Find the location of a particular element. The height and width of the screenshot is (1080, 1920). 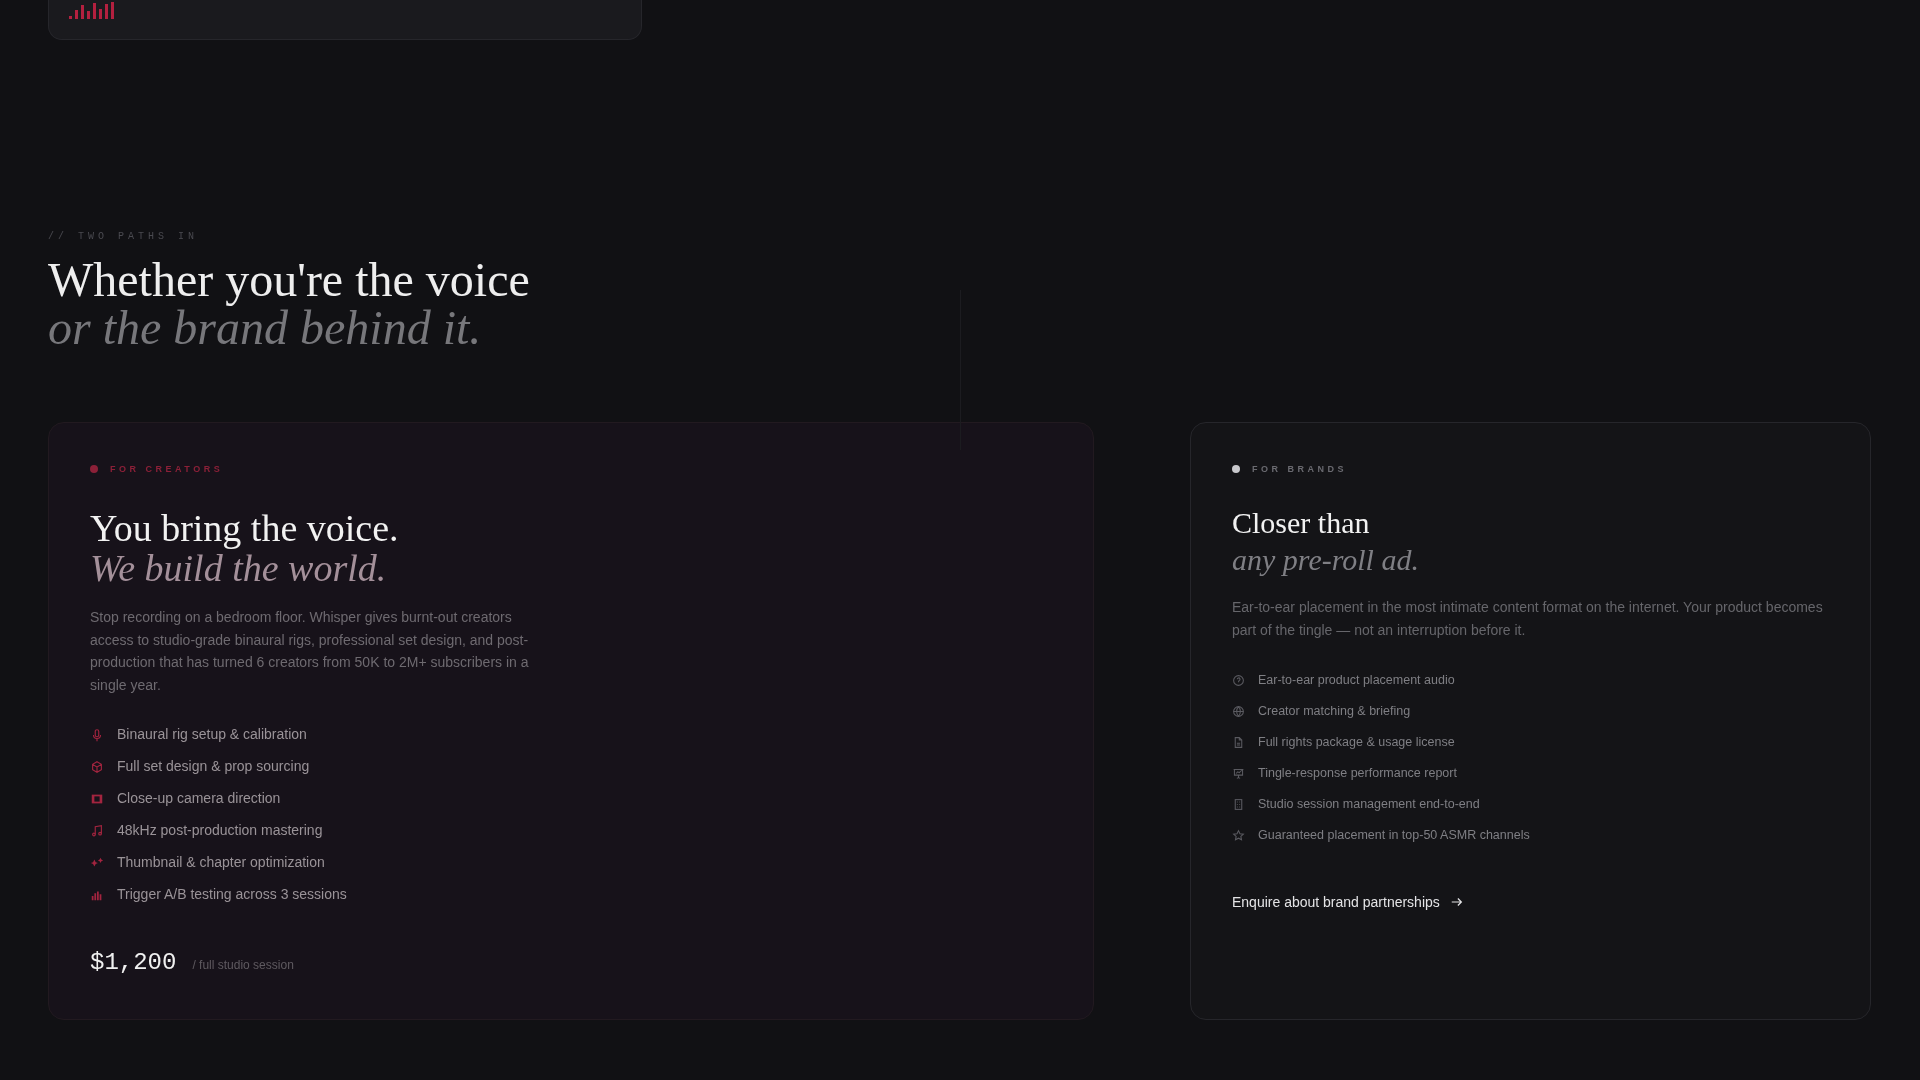

feature-text: 48kHz post-production mastering is located at coordinates (220, 830).